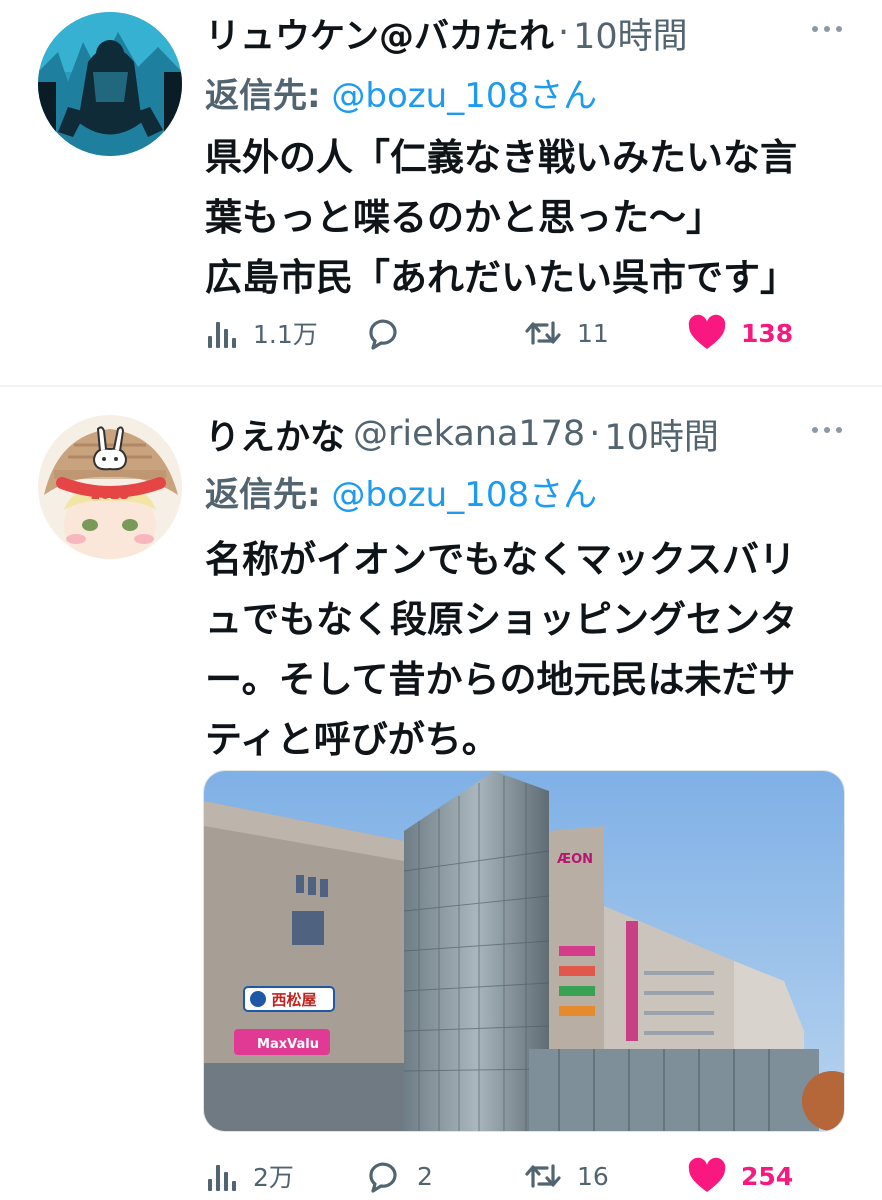  I want to click on like-count: 254, so click(767, 1176).